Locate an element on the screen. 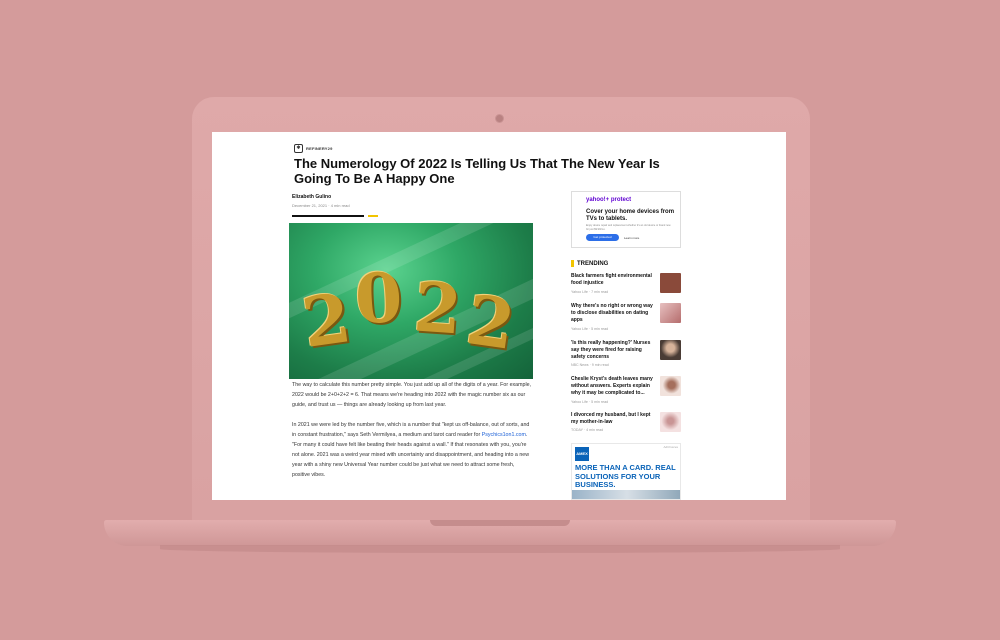 This screenshot has height=640, width=1000. psychics-link: Psychics1on1.com is located at coordinates (504, 435).